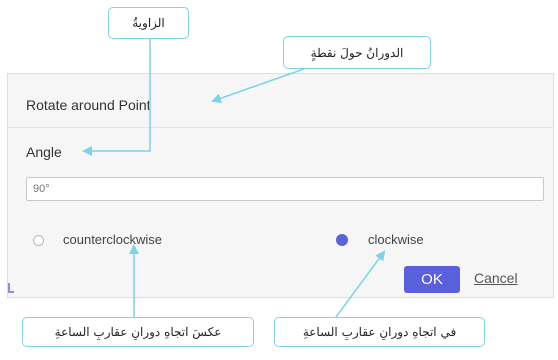 The image size is (558, 360). Describe the element at coordinates (379, 332) in the screenshot. I see `callout-clockwise: في اتجاهِ دورانِ عقاربِ الساعةِ` at that location.